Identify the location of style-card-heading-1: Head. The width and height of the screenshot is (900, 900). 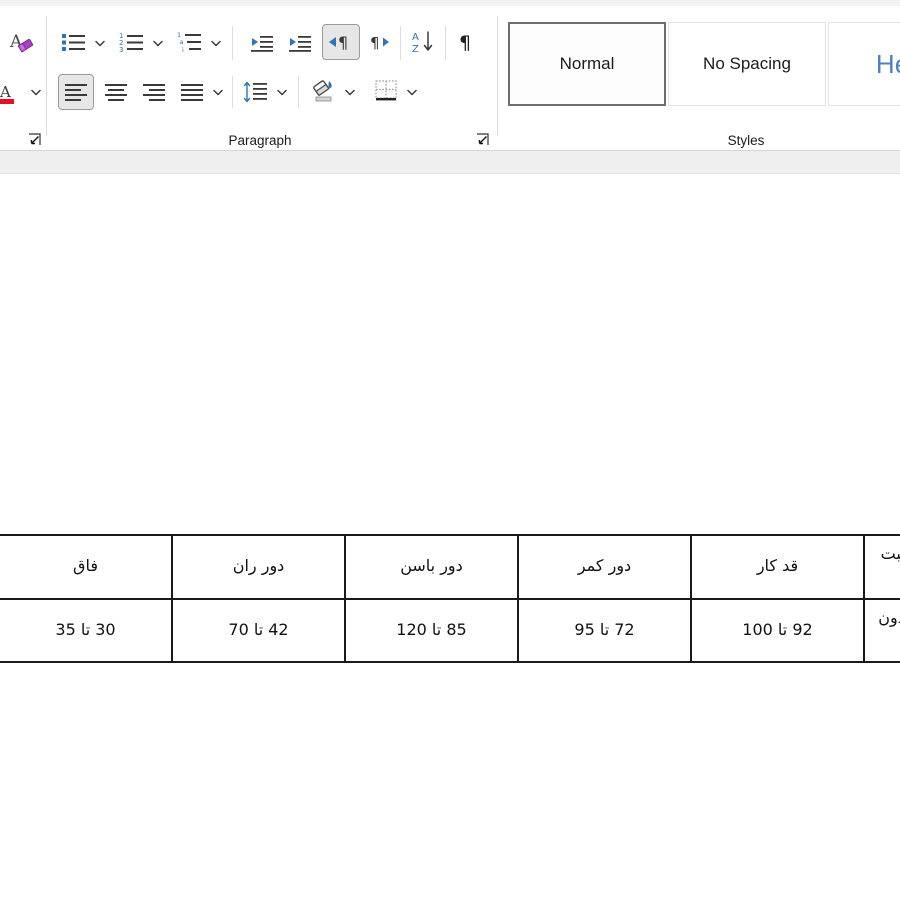
(864, 64).